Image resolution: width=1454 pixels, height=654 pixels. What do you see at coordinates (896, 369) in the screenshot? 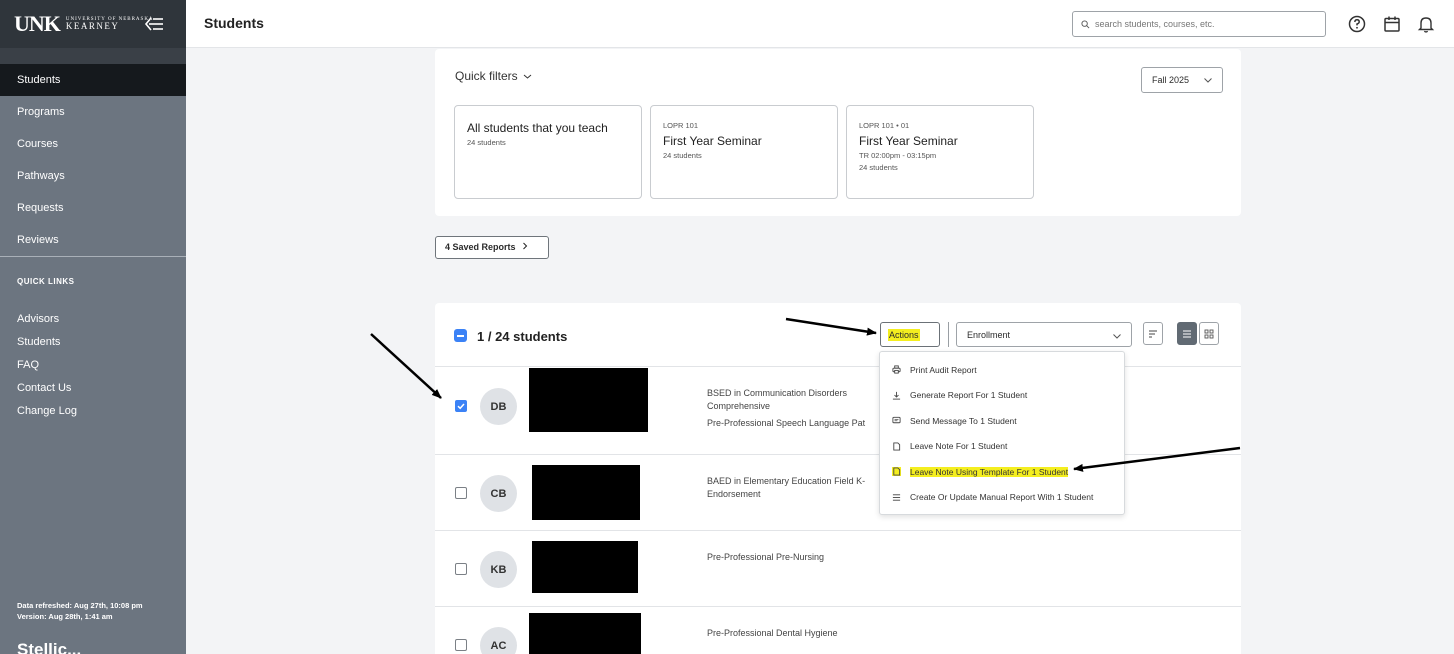
I see `printer-icon` at bounding box center [896, 369].